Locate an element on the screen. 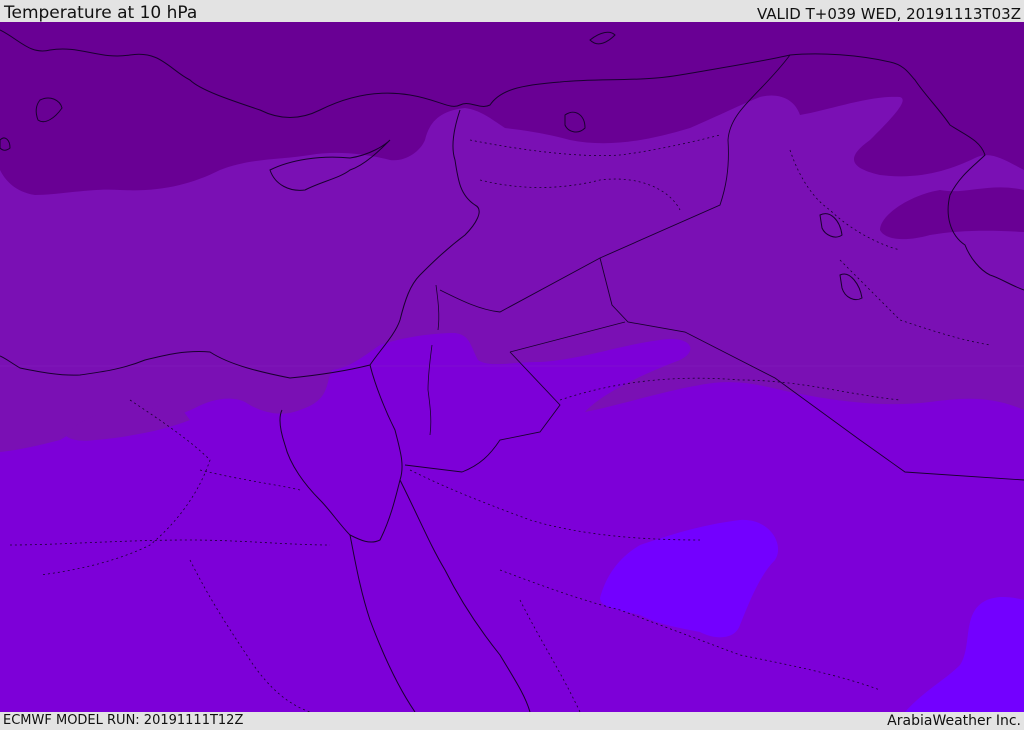  valid-time-label: VALID T+039 WED, 20191113T03Z is located at coordinates (888, 14).